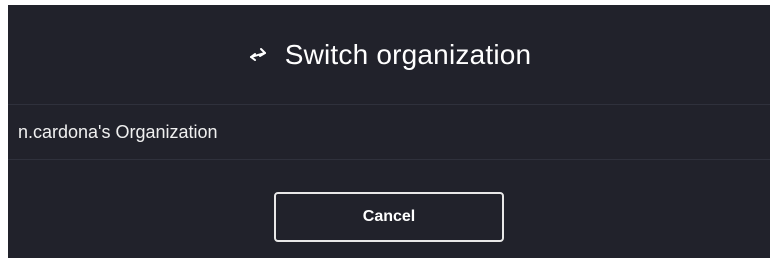 The height and width of the screenshot is (260, 778). What do you see at coordinates (408, 54) in the screenshot?
I see `dialog-title: Switch organization` at bounding box center [408, 54].